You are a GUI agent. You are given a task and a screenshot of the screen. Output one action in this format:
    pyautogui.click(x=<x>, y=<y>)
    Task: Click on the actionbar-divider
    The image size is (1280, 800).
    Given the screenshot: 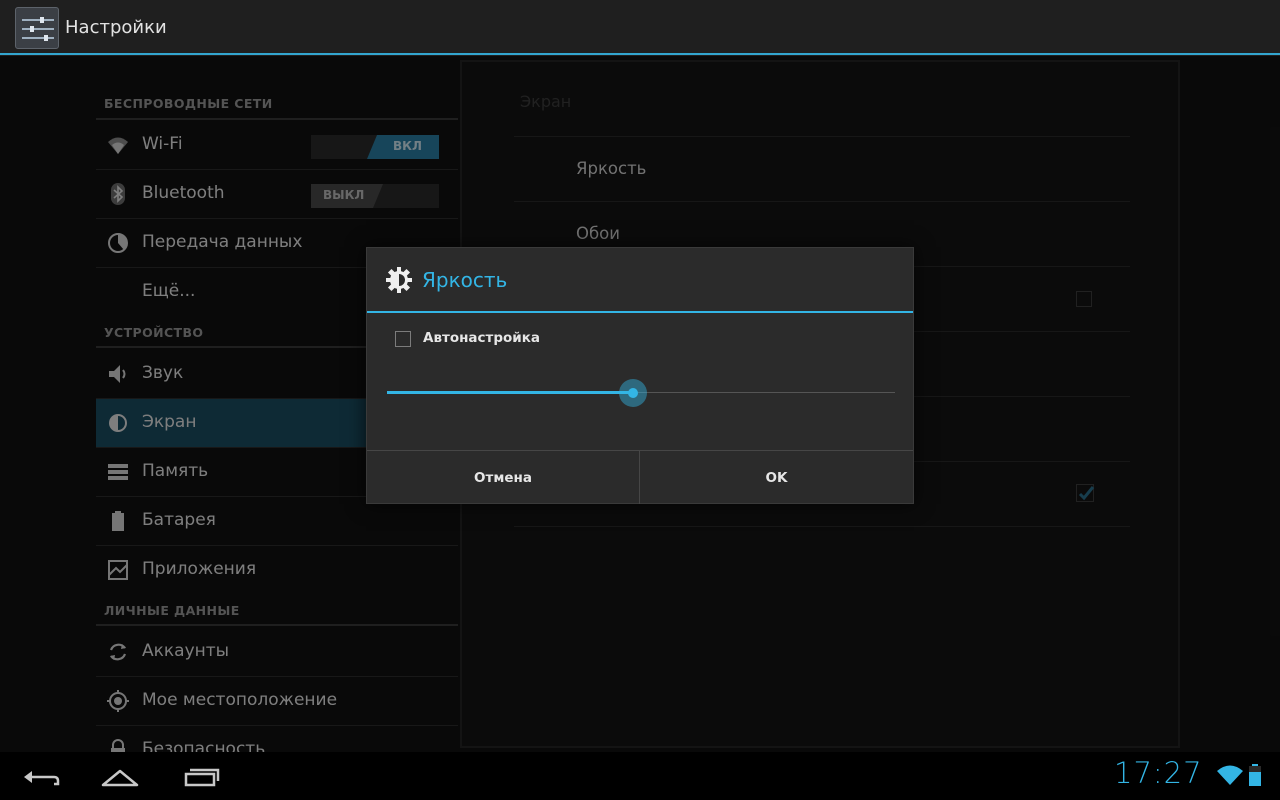 What is the action you would take?
    pyautogui.click(x=640, y=54)
    